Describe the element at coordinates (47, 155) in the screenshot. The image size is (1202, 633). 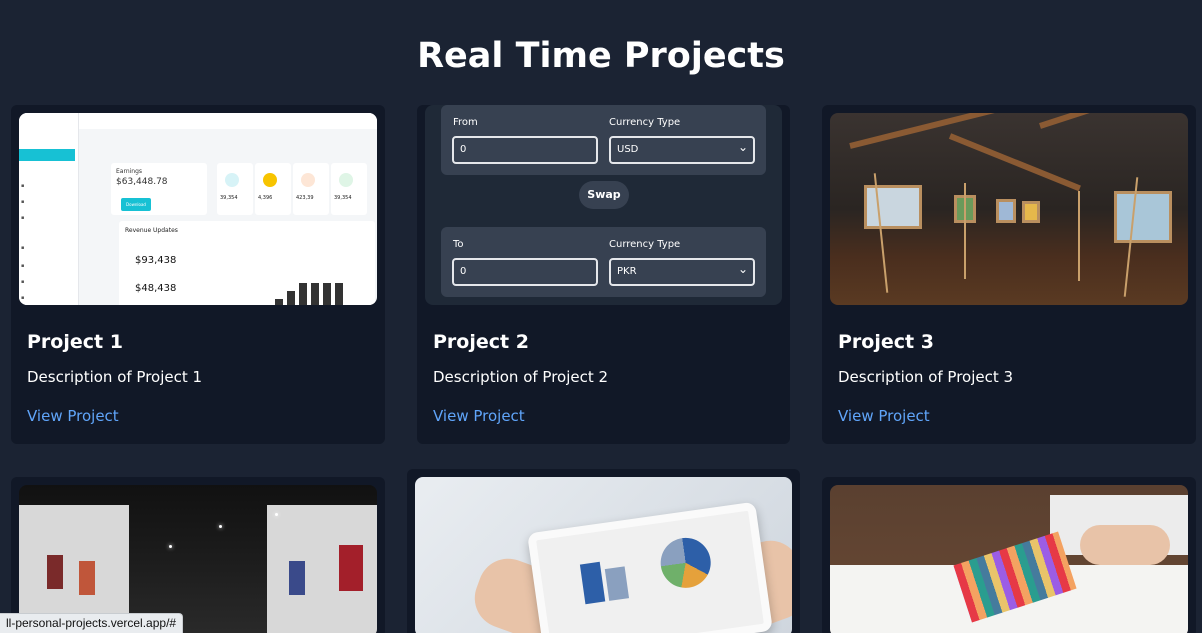
I see `sidebar-active-item` at that location.